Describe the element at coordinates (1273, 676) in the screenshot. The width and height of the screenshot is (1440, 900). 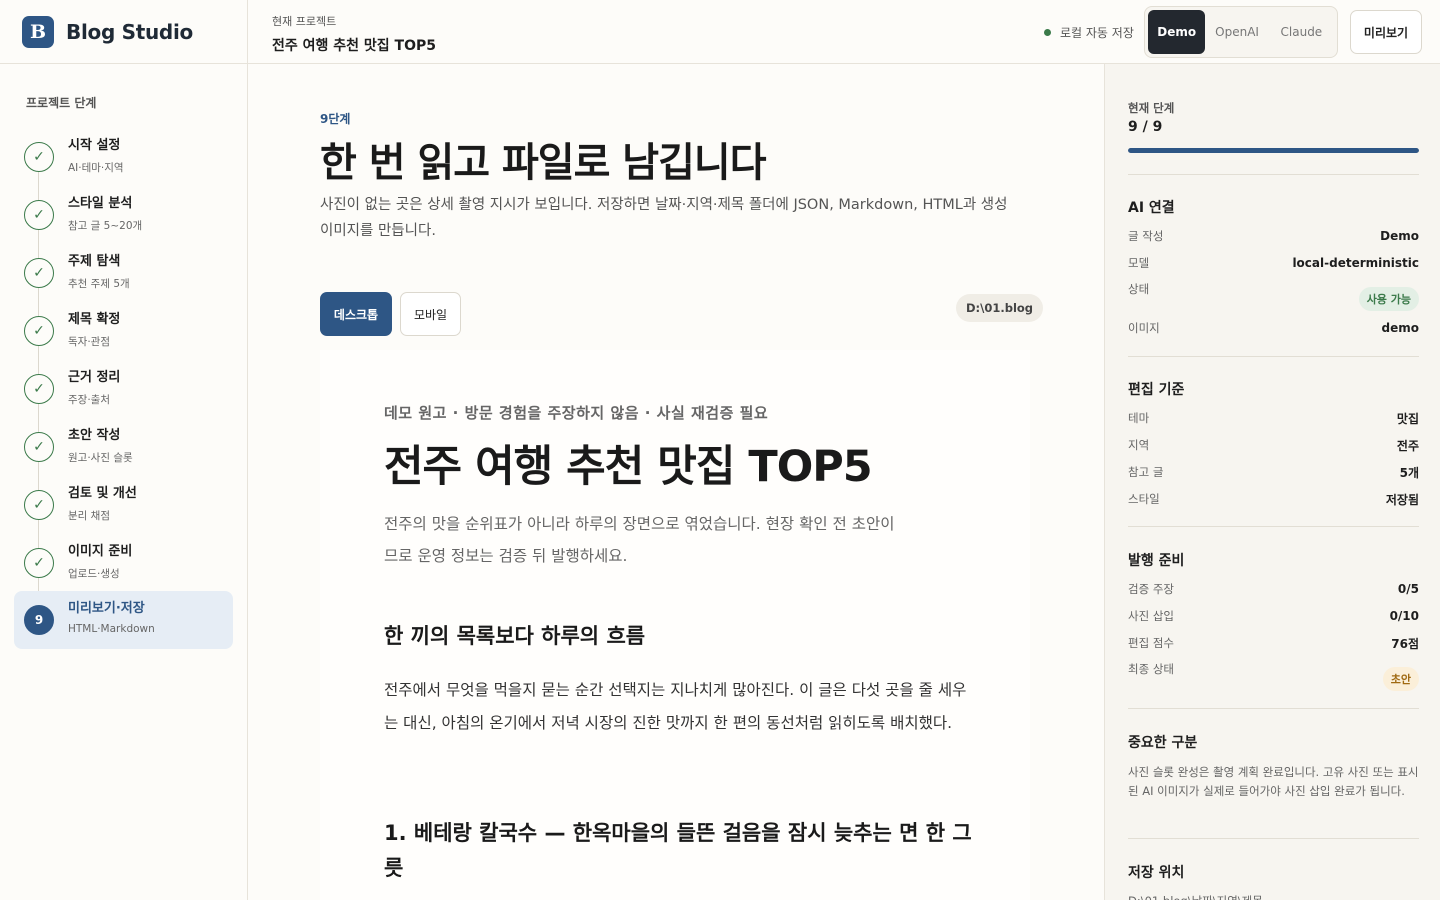
I see `publish-row-final: 최종 상태 초안` at that location.